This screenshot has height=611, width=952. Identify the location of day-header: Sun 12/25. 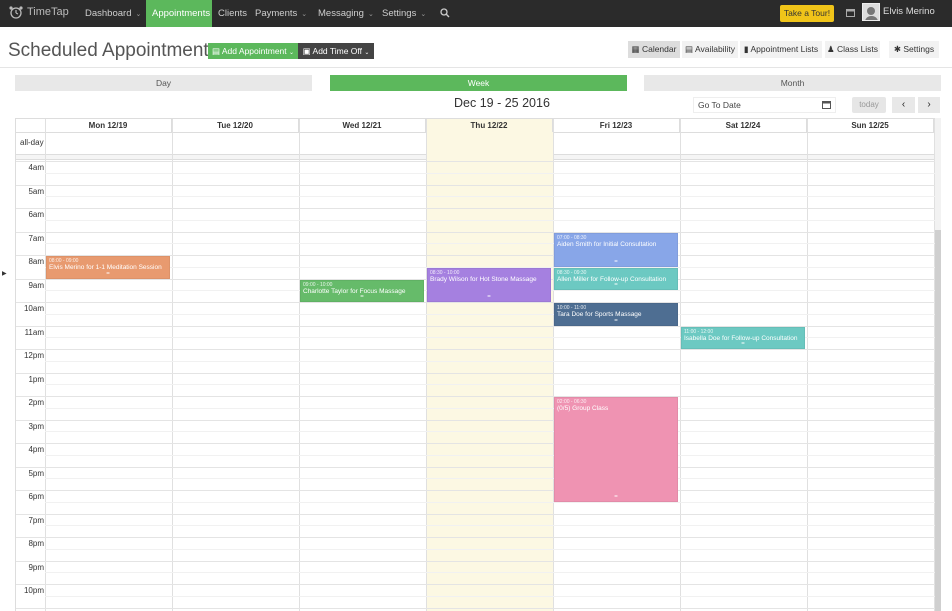
(870, 125).